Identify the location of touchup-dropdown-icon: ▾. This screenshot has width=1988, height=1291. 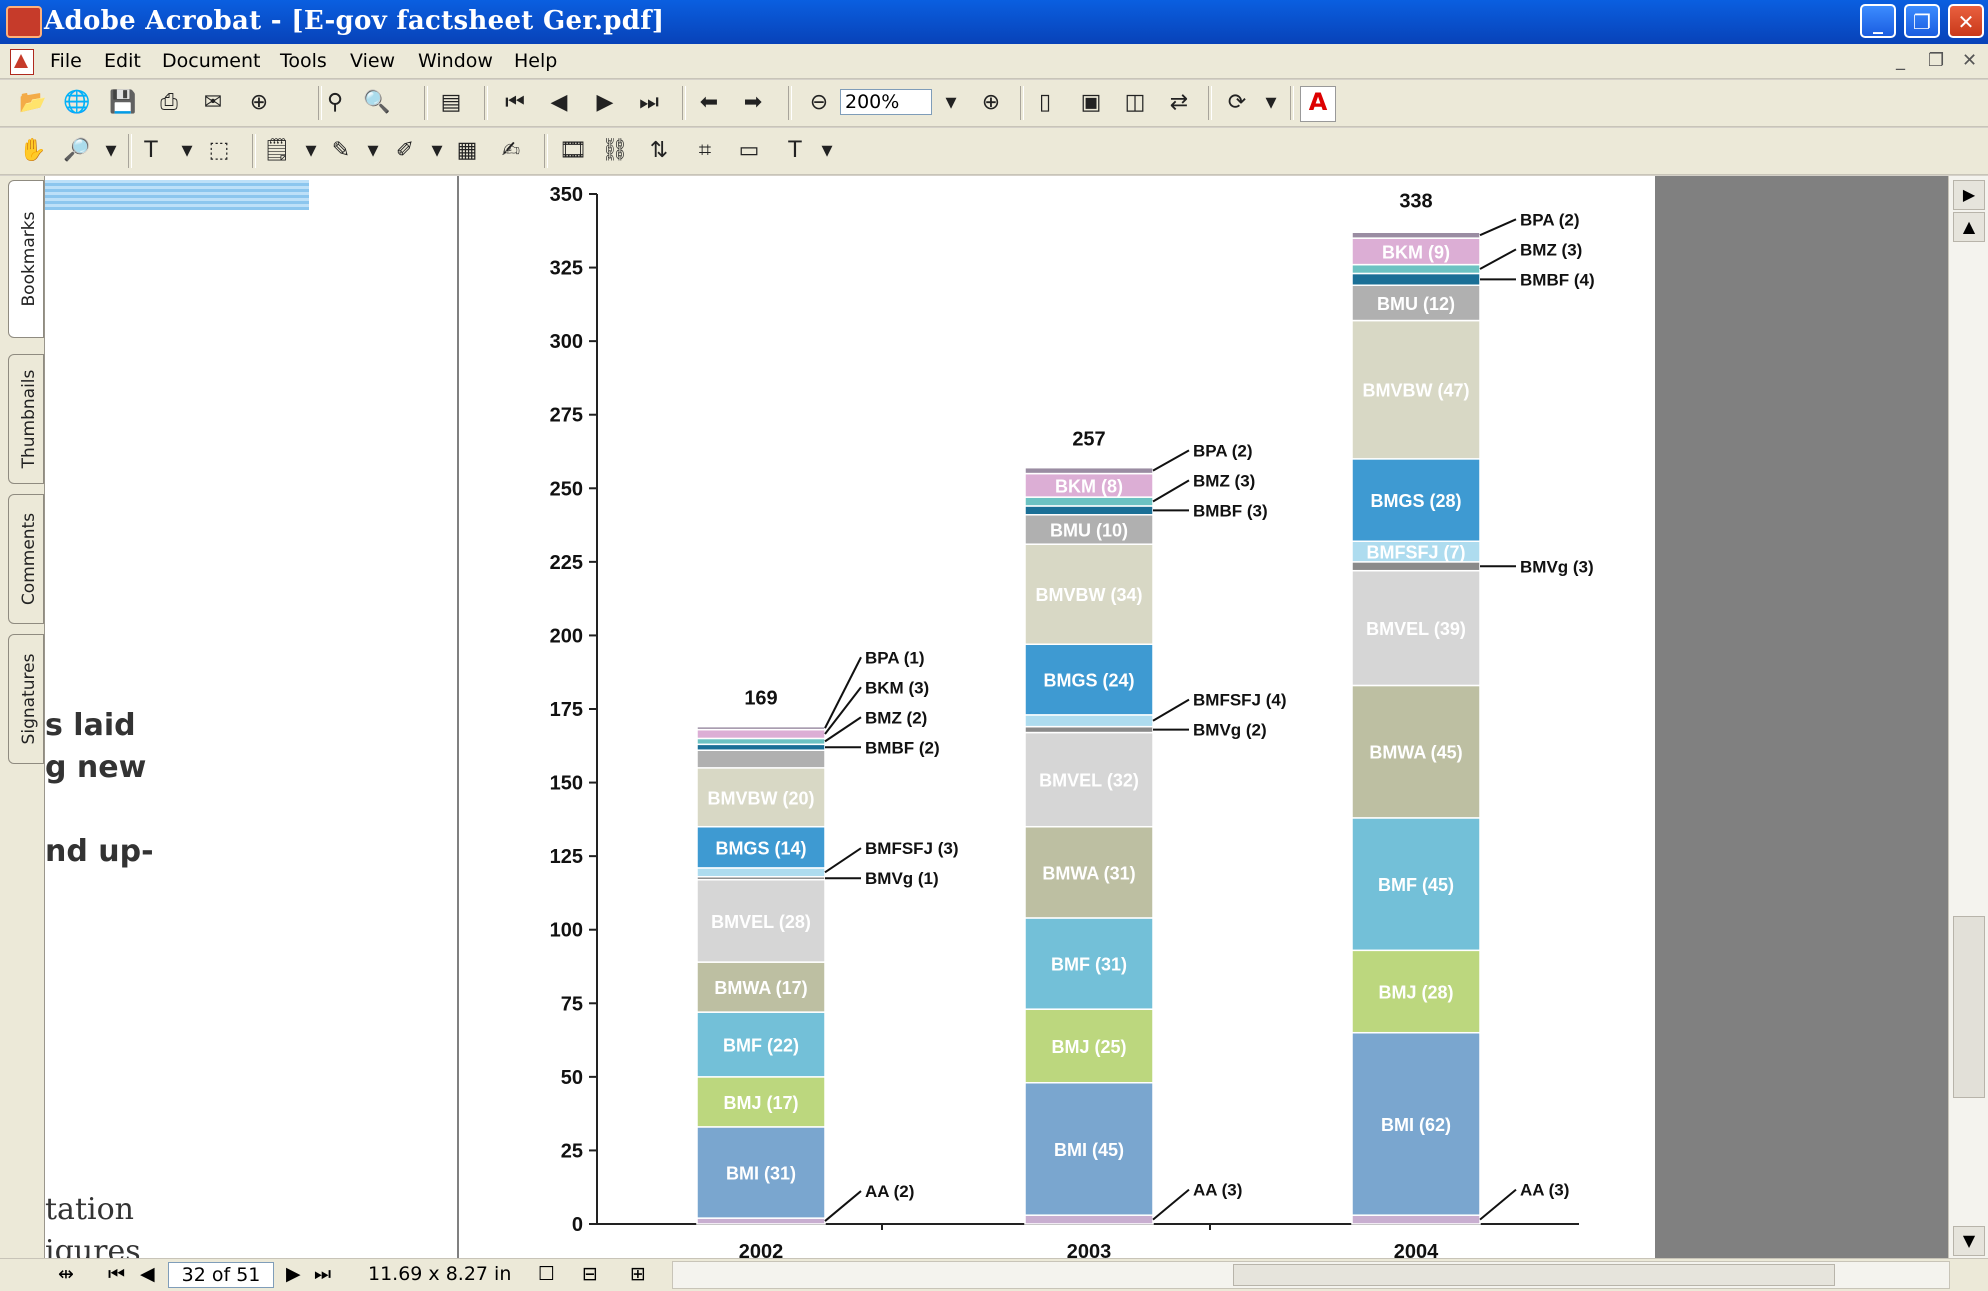
(827, 151).